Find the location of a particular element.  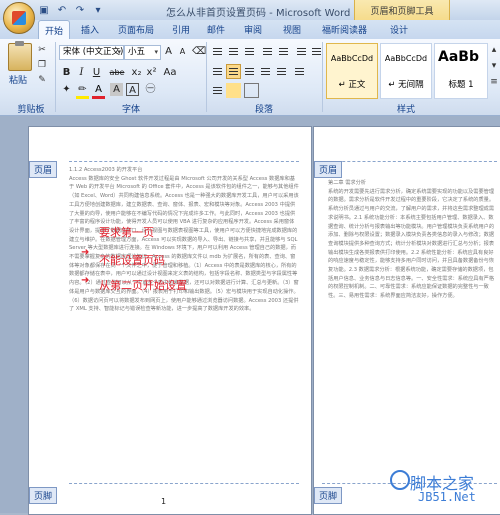

char-shading-button: A is located at coordinates (116, 89).